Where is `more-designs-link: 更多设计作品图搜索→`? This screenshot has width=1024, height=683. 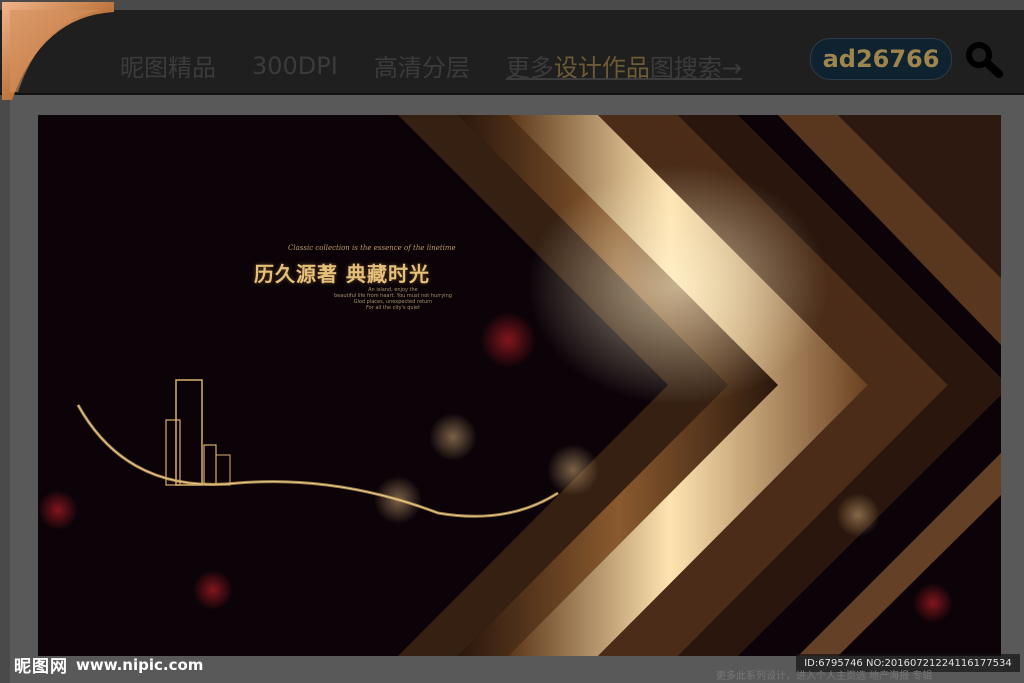 more-designs-link: 更多设计作品图搜索→ is located at coordinates (624, 65).